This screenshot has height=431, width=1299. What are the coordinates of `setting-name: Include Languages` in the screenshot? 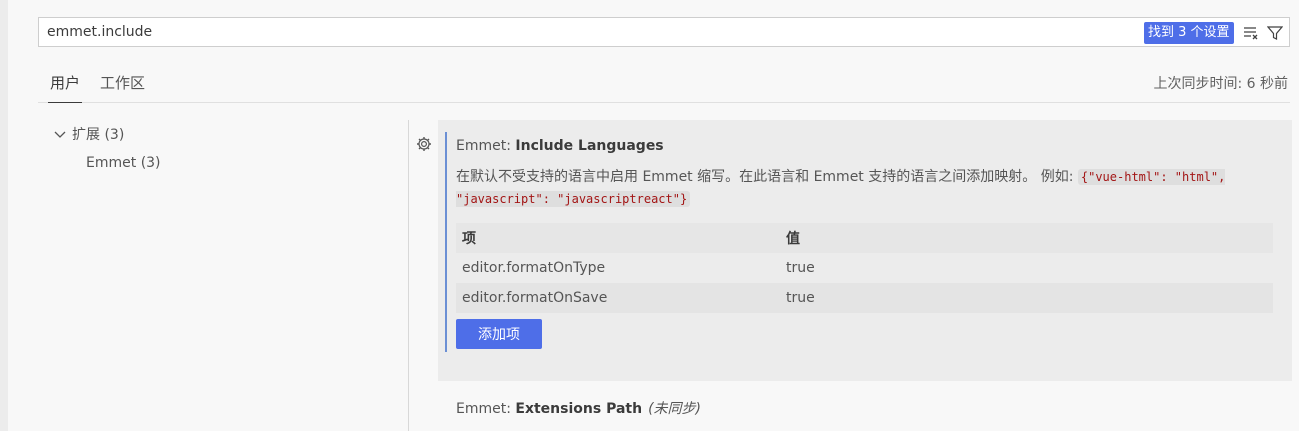 It's located at (589, 146).